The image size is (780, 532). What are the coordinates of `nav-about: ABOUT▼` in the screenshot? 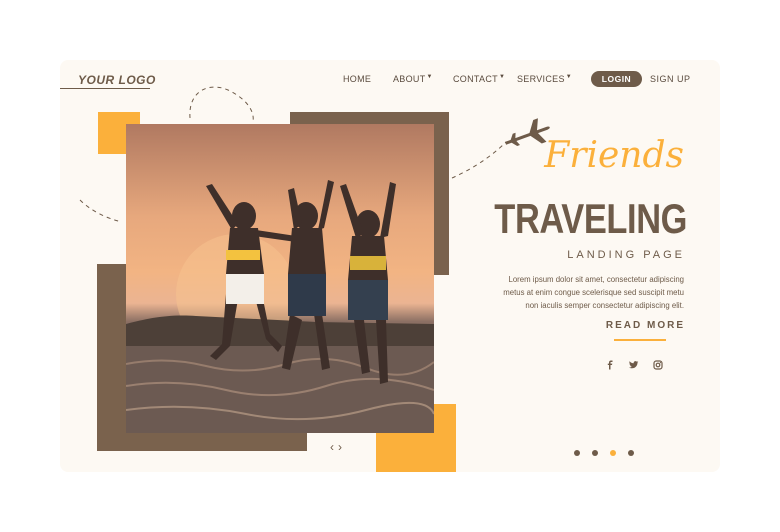 It's located at (413, 79).